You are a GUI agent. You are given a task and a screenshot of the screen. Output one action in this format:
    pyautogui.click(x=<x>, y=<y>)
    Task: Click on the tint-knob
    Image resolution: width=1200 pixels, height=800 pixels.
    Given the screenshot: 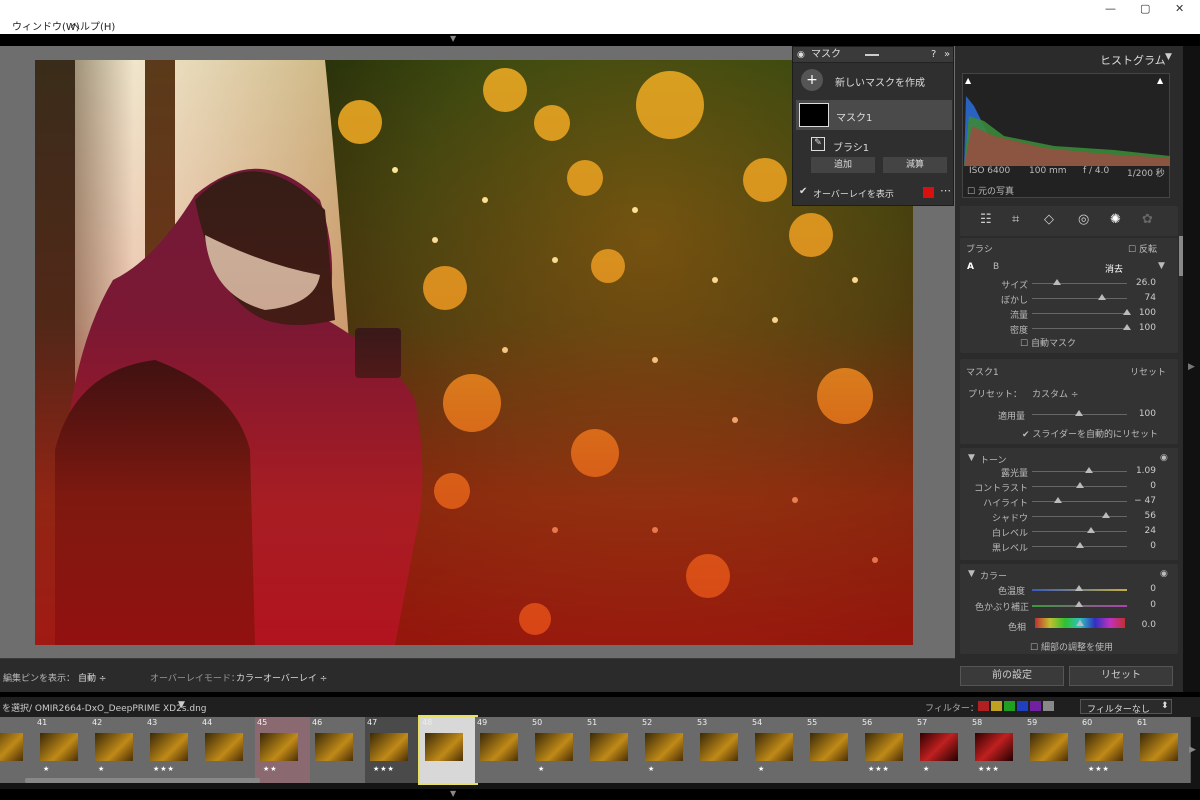 What is the action you would take?
    pyautogui.click(x=1079, y=604)
    